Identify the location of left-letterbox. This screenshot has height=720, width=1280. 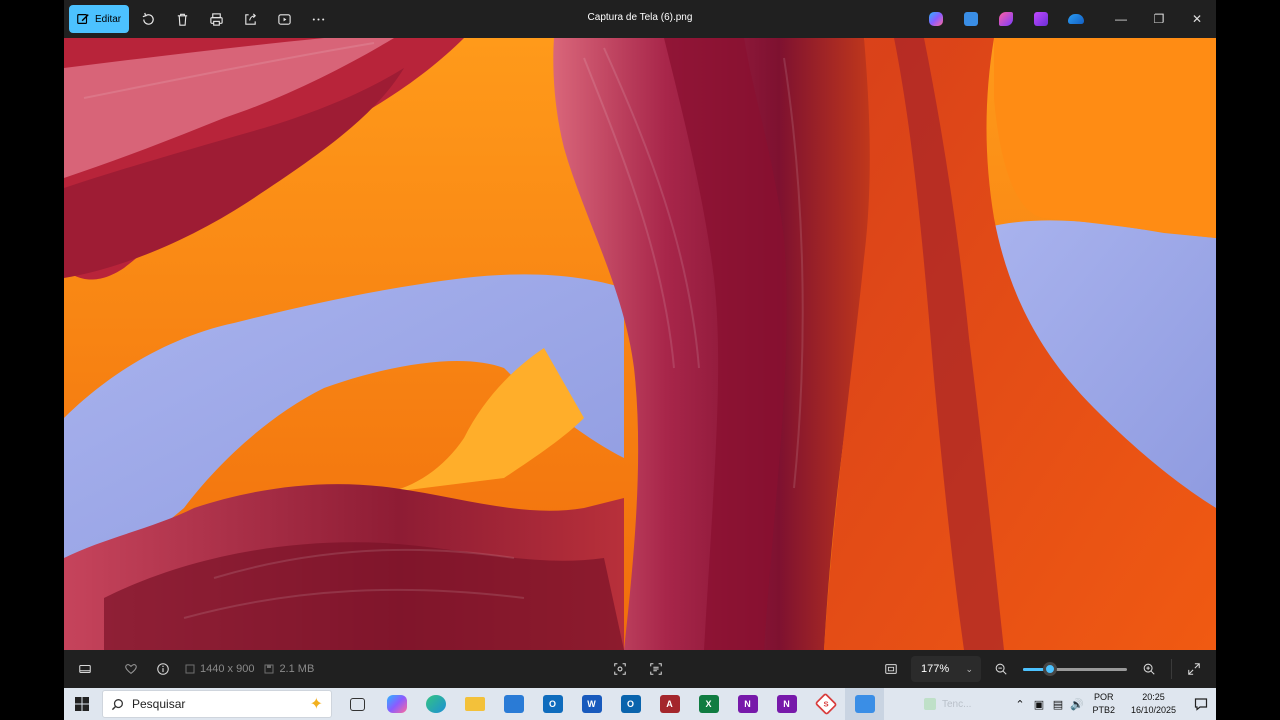
(32, 360).